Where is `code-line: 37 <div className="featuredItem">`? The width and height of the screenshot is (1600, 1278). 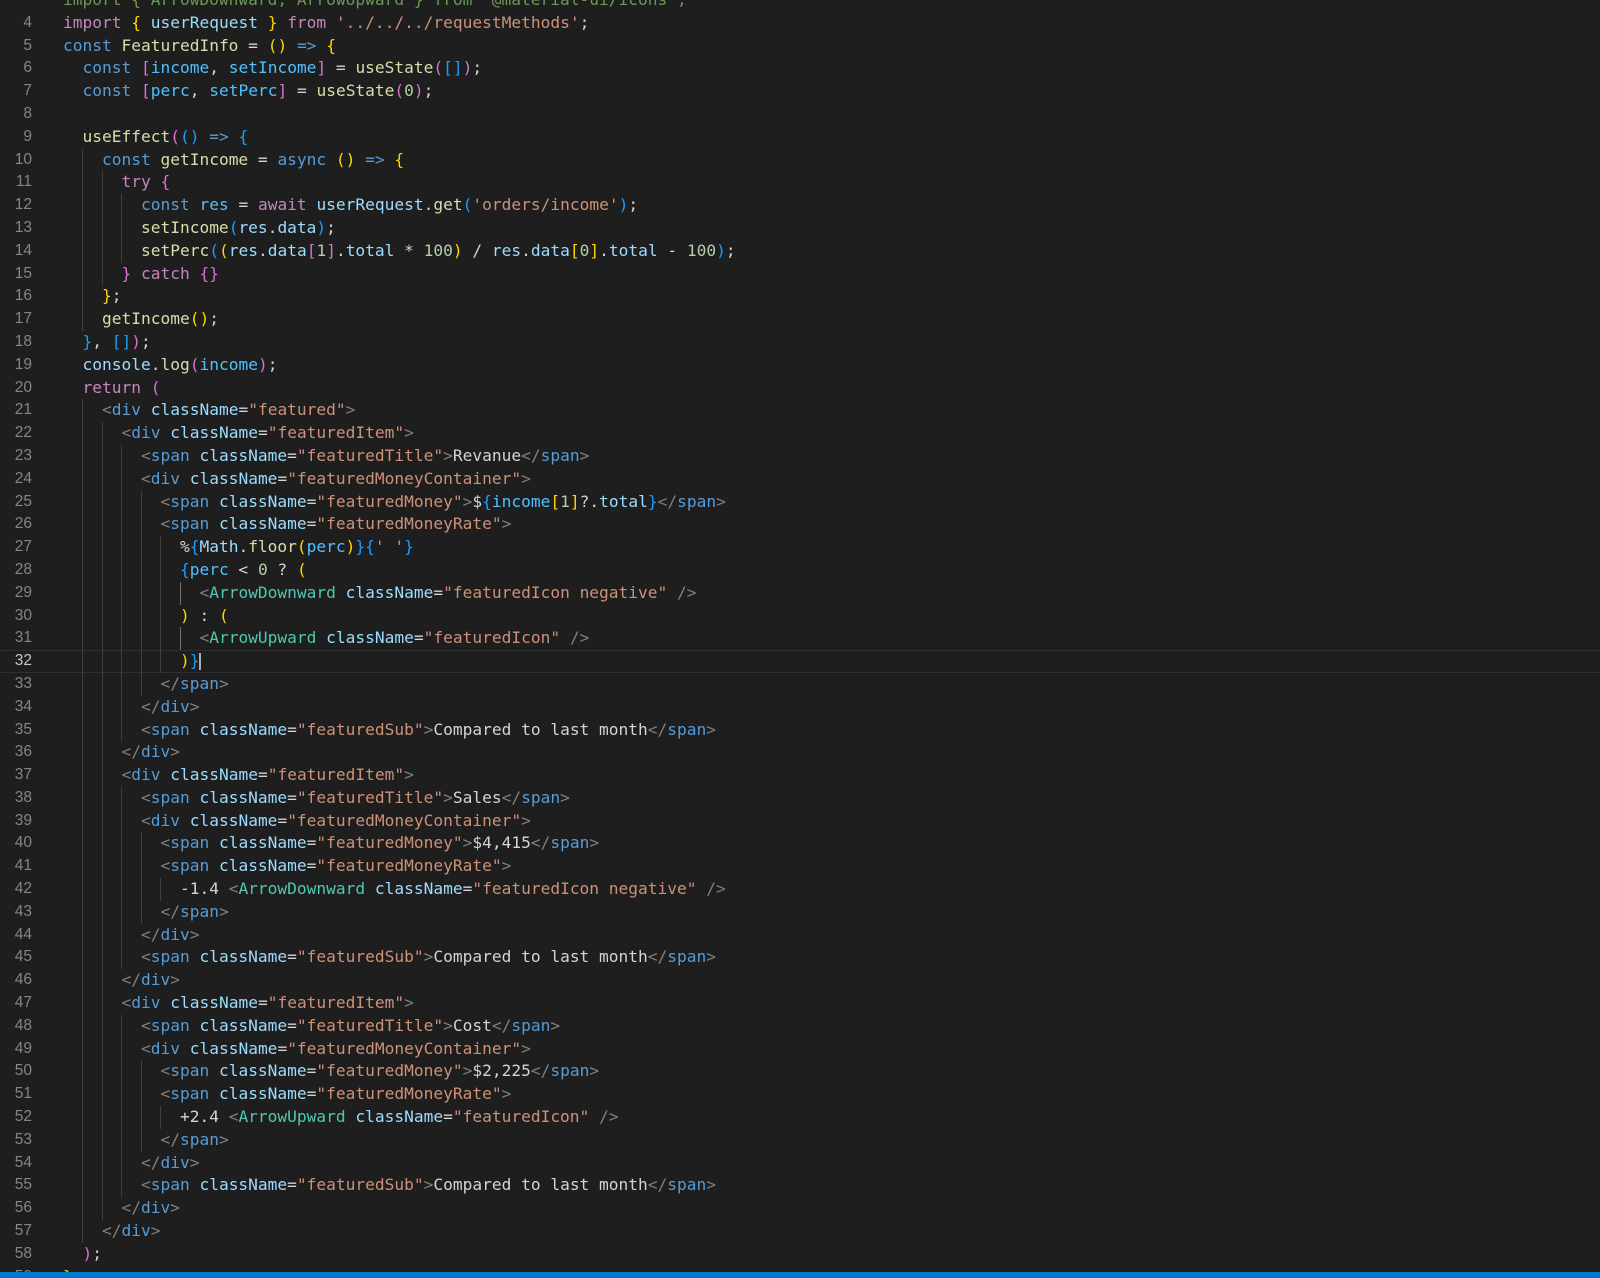
code-line: 37 <div className="featuredItem"> is located at coordinates (800, 775).